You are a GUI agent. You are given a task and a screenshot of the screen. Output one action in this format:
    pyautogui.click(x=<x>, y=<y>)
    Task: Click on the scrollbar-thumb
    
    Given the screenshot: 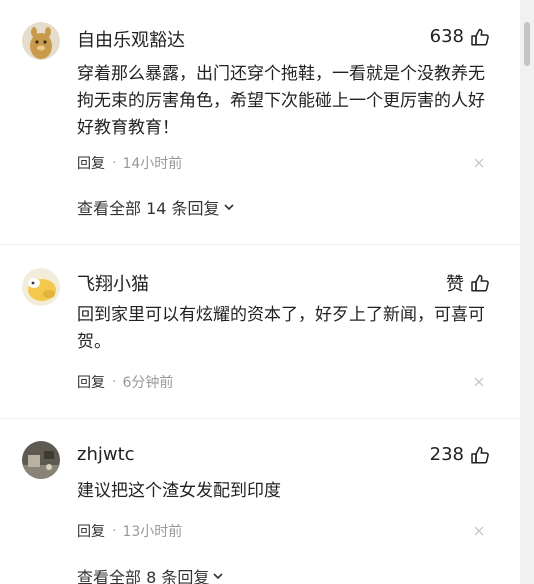 What is the action you would take?
    pyautogui.click(x=527, y=44)
    